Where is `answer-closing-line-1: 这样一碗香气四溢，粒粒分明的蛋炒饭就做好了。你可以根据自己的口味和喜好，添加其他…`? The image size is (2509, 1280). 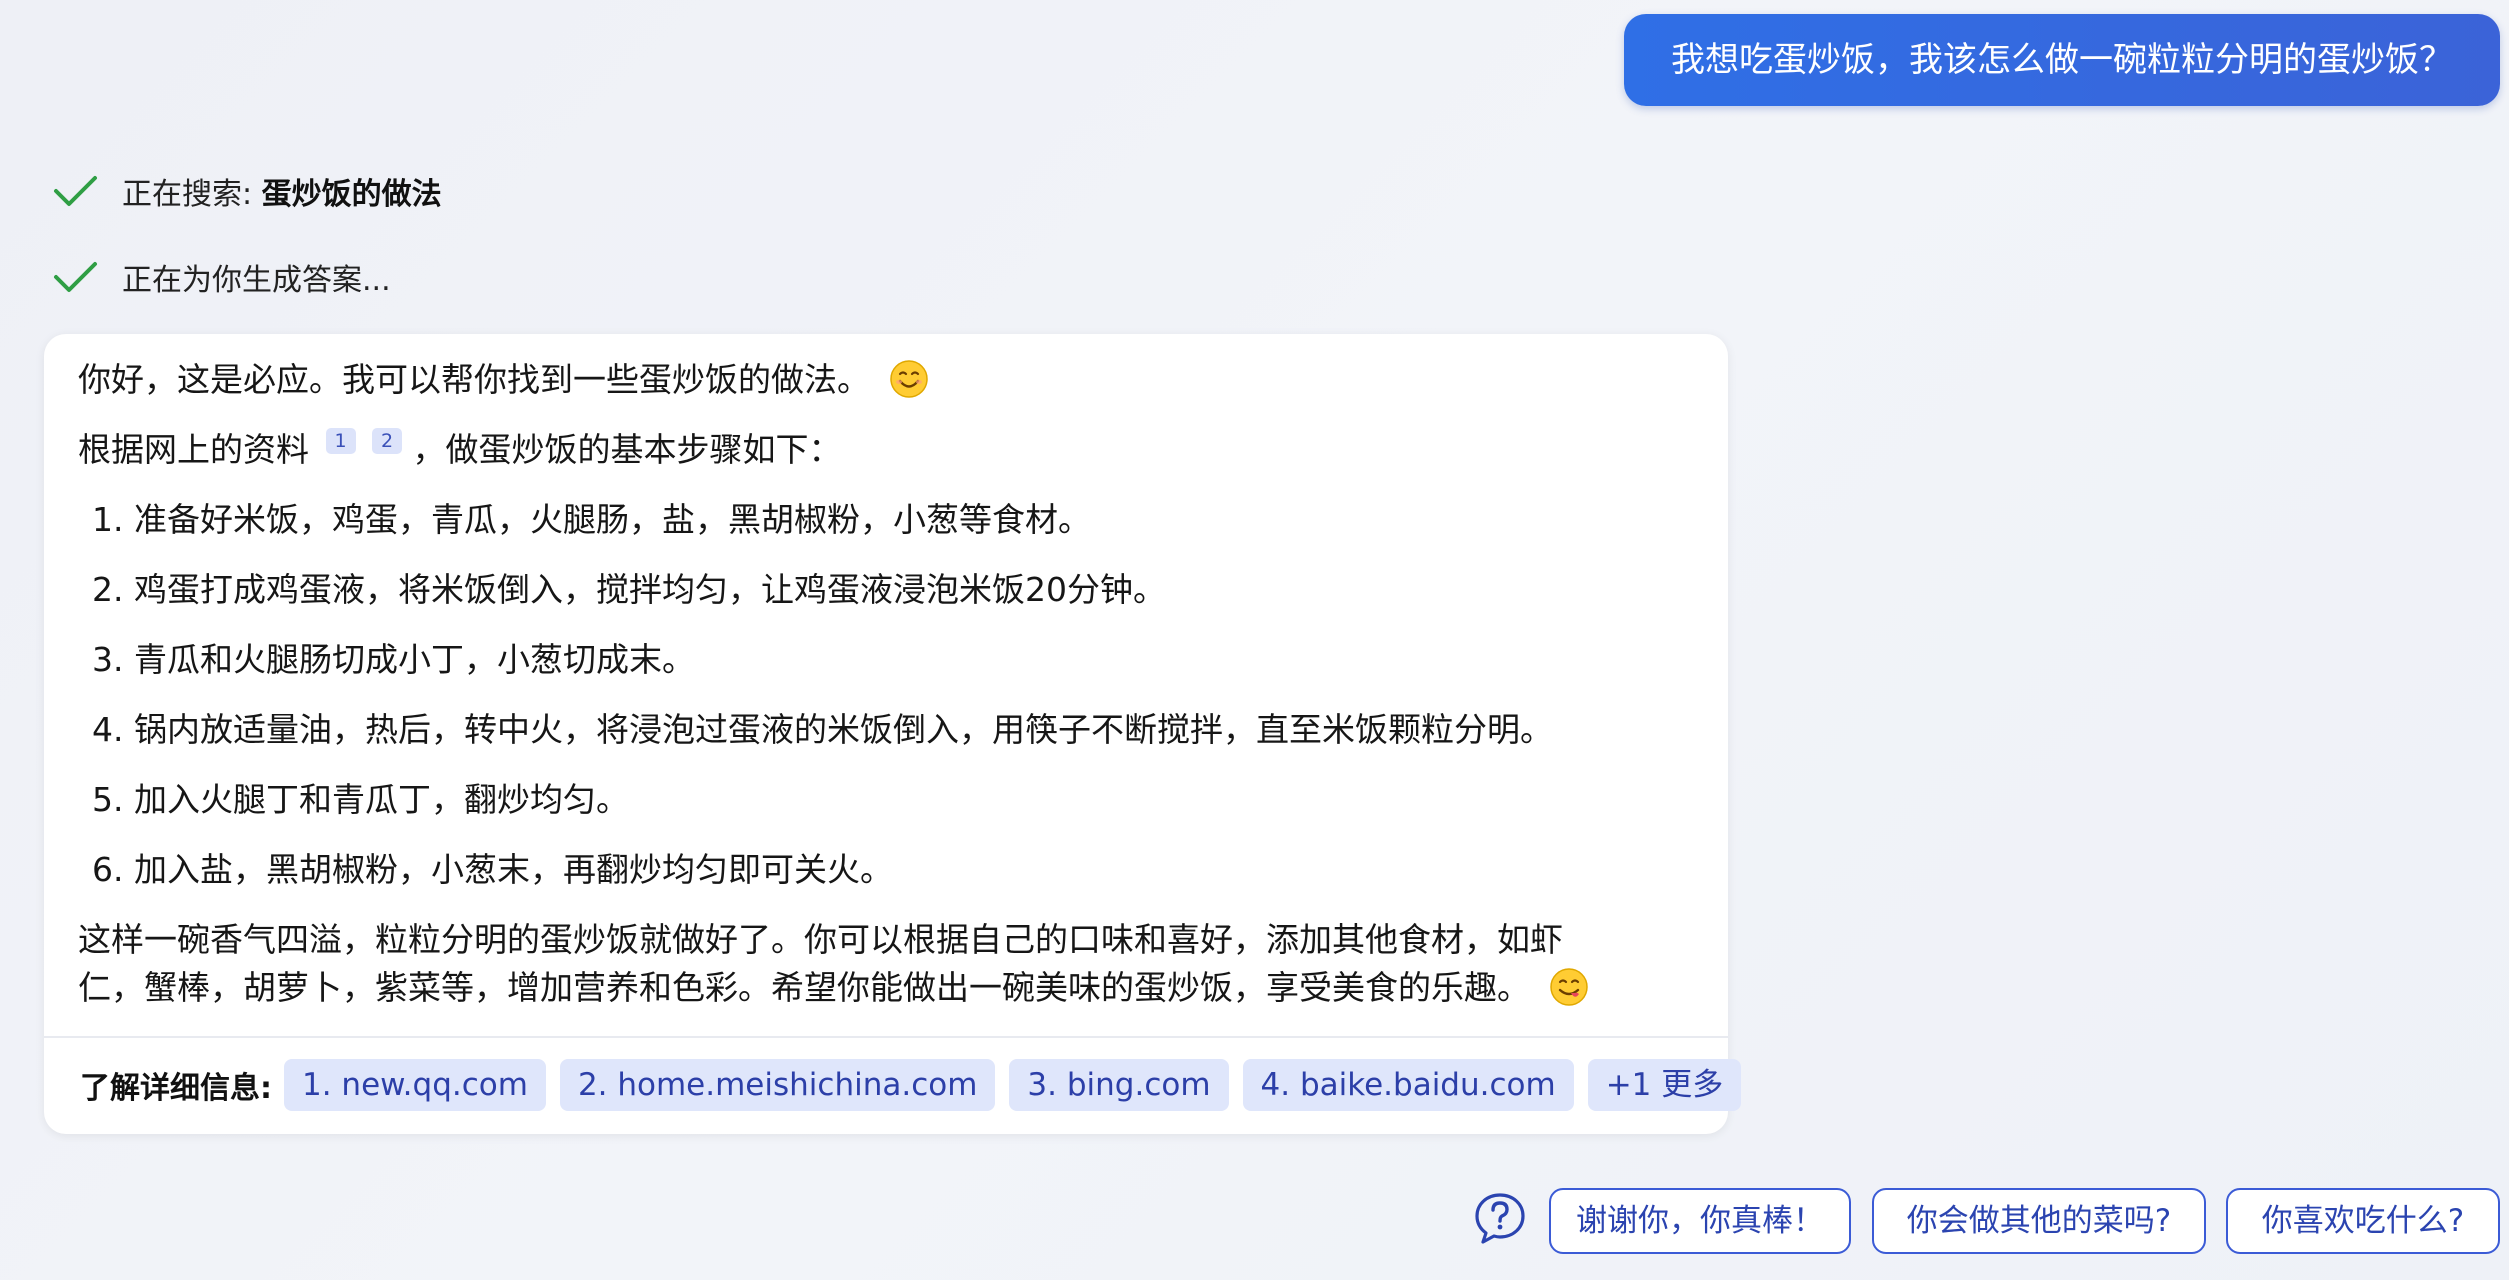
answer-closing-line-1: 这样一碗香气四溢，粒粒分明的蛋炒饭就做好了。你可以根据自己的口味和喜好，添加其他… is located at coordinates (820, 939).